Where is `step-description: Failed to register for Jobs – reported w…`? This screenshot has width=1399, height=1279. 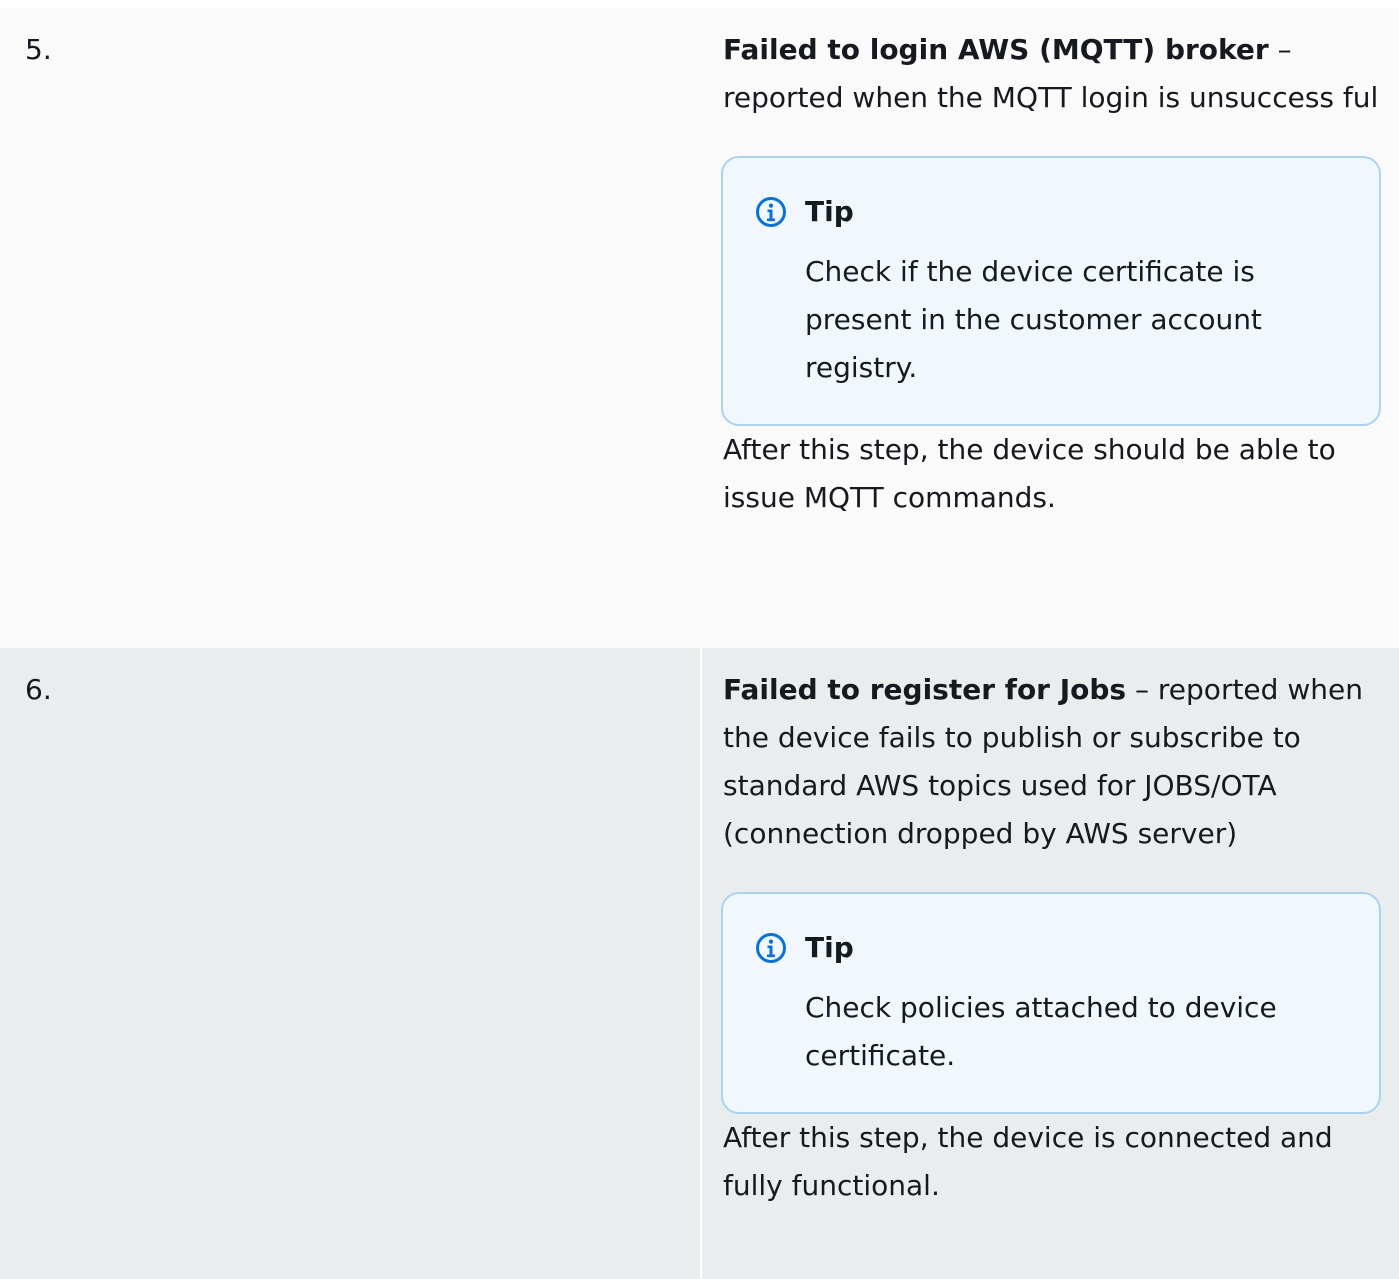 step-description: Failed to register for Jobs – reported w… is located at coordinates (1052, 762).